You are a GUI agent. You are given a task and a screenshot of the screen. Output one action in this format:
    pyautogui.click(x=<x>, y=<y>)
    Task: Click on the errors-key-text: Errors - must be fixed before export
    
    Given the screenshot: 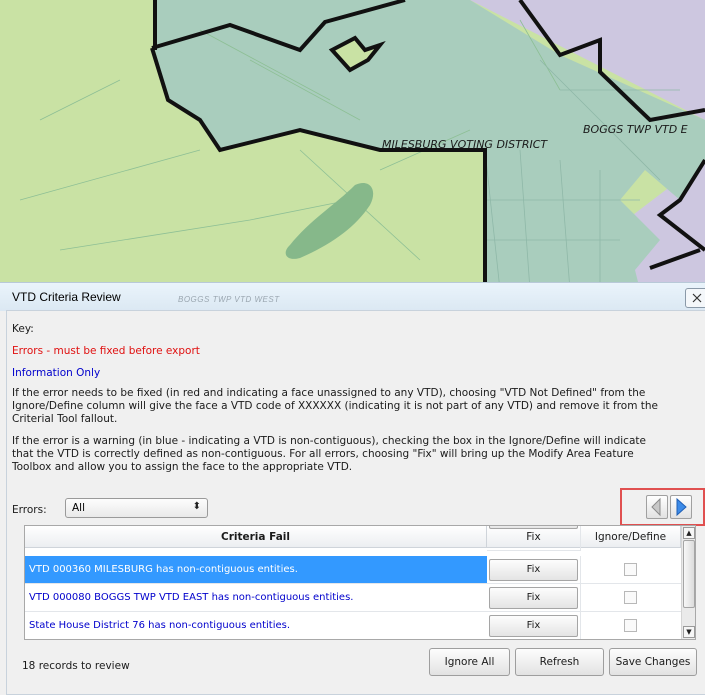 What is the action you would take?
    pyautogui.click(x=106, y=351)
    